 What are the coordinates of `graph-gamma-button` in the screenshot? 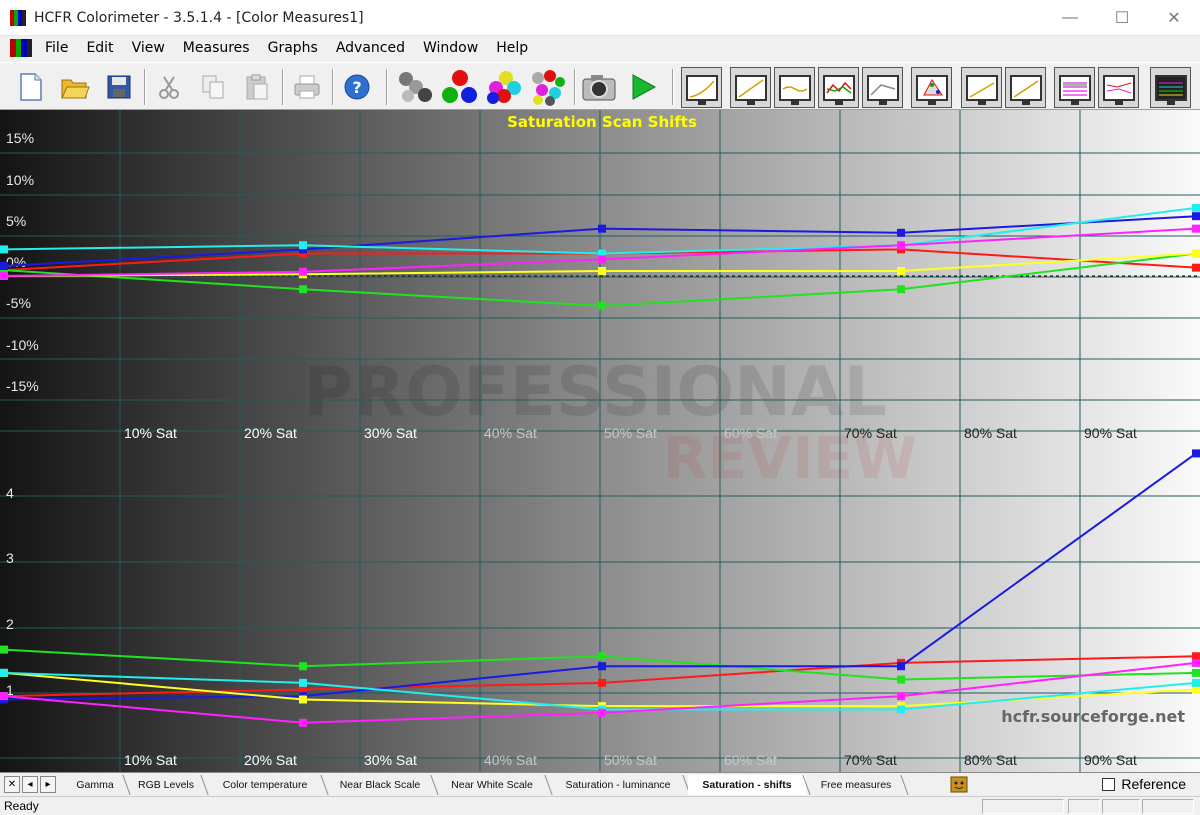 It's located at (701, 87).